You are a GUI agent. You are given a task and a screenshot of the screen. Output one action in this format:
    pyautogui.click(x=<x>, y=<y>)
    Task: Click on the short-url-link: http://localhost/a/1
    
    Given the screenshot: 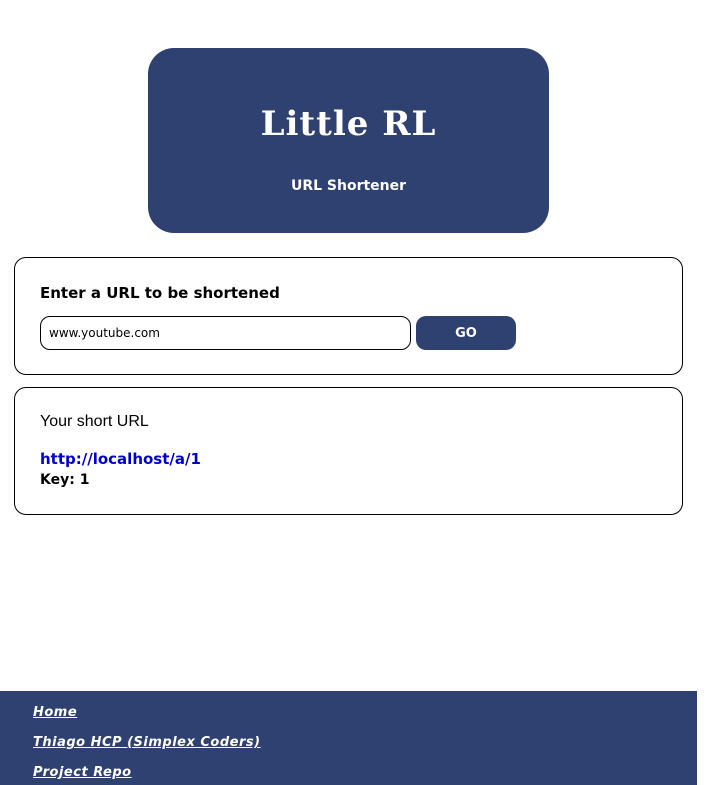 What is the action you would take?
    pyautogui.click(x=120, y=459)
    